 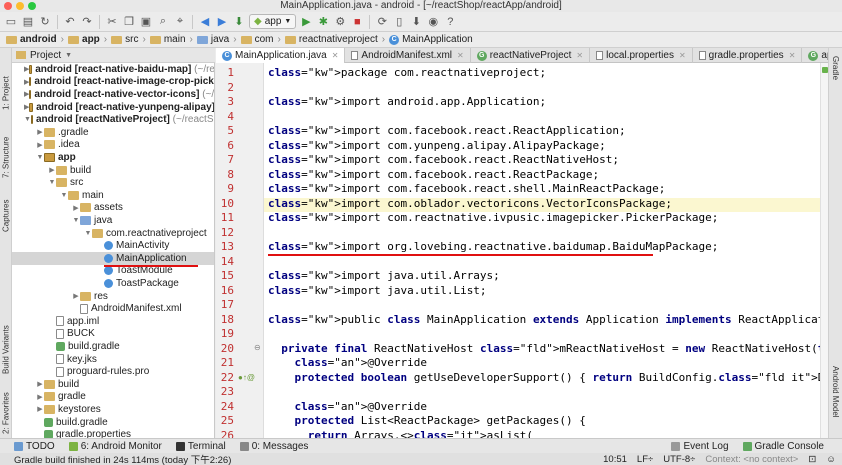 I want to click on avd-manager-icon: ▯, so click(x=399, y=22).